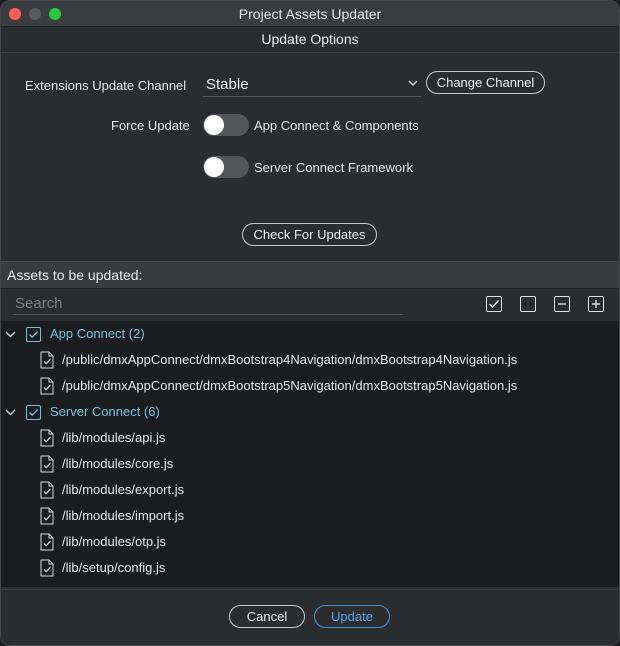  I want to click on tree-file-path: /lib/setup/config.js, so click(114, 567).